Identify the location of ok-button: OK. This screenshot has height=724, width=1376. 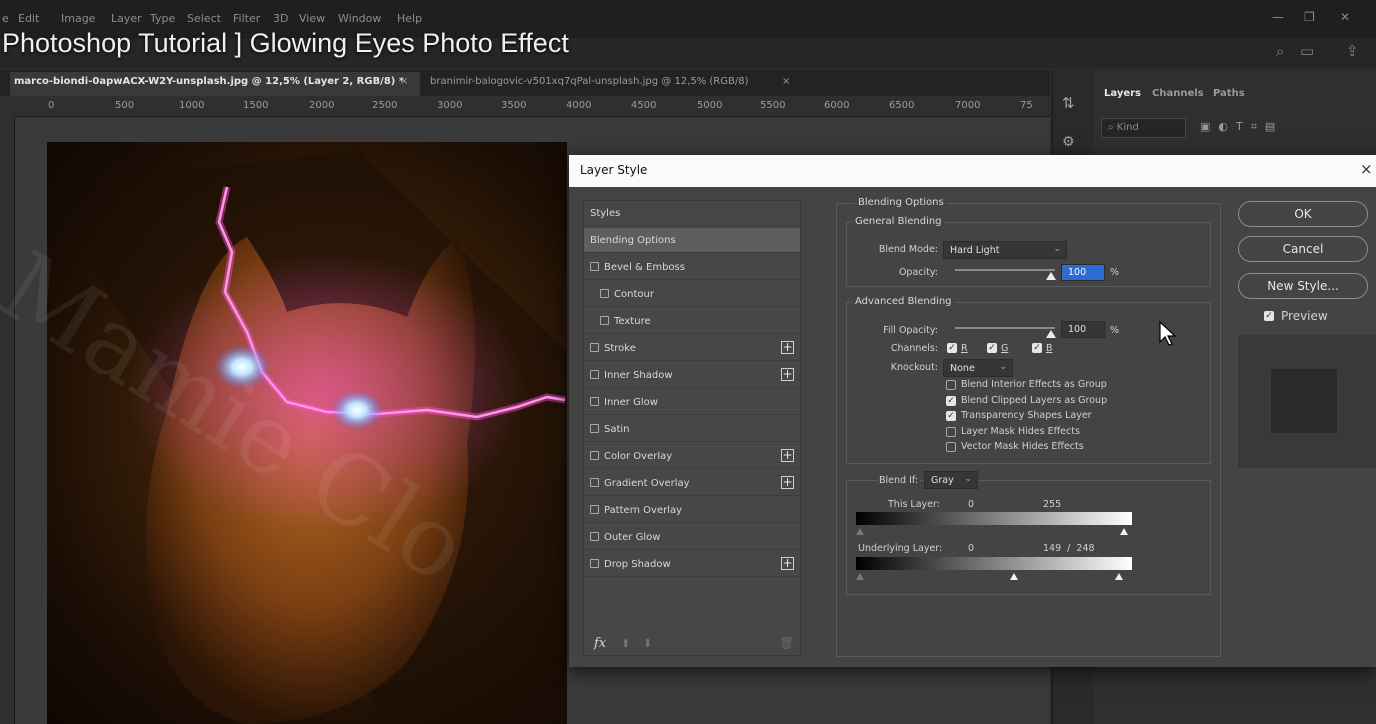
(1303, 214).